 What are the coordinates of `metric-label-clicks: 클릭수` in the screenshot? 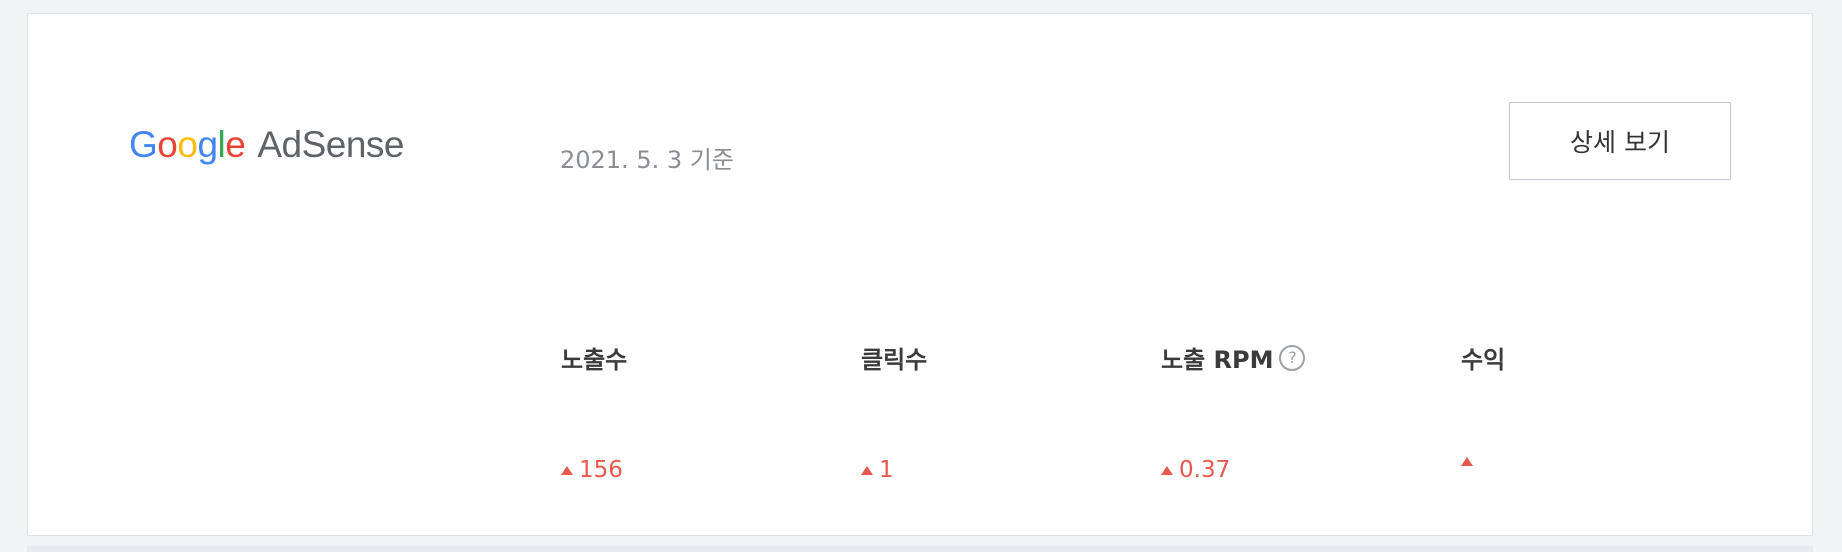 It's located at (894, 360).